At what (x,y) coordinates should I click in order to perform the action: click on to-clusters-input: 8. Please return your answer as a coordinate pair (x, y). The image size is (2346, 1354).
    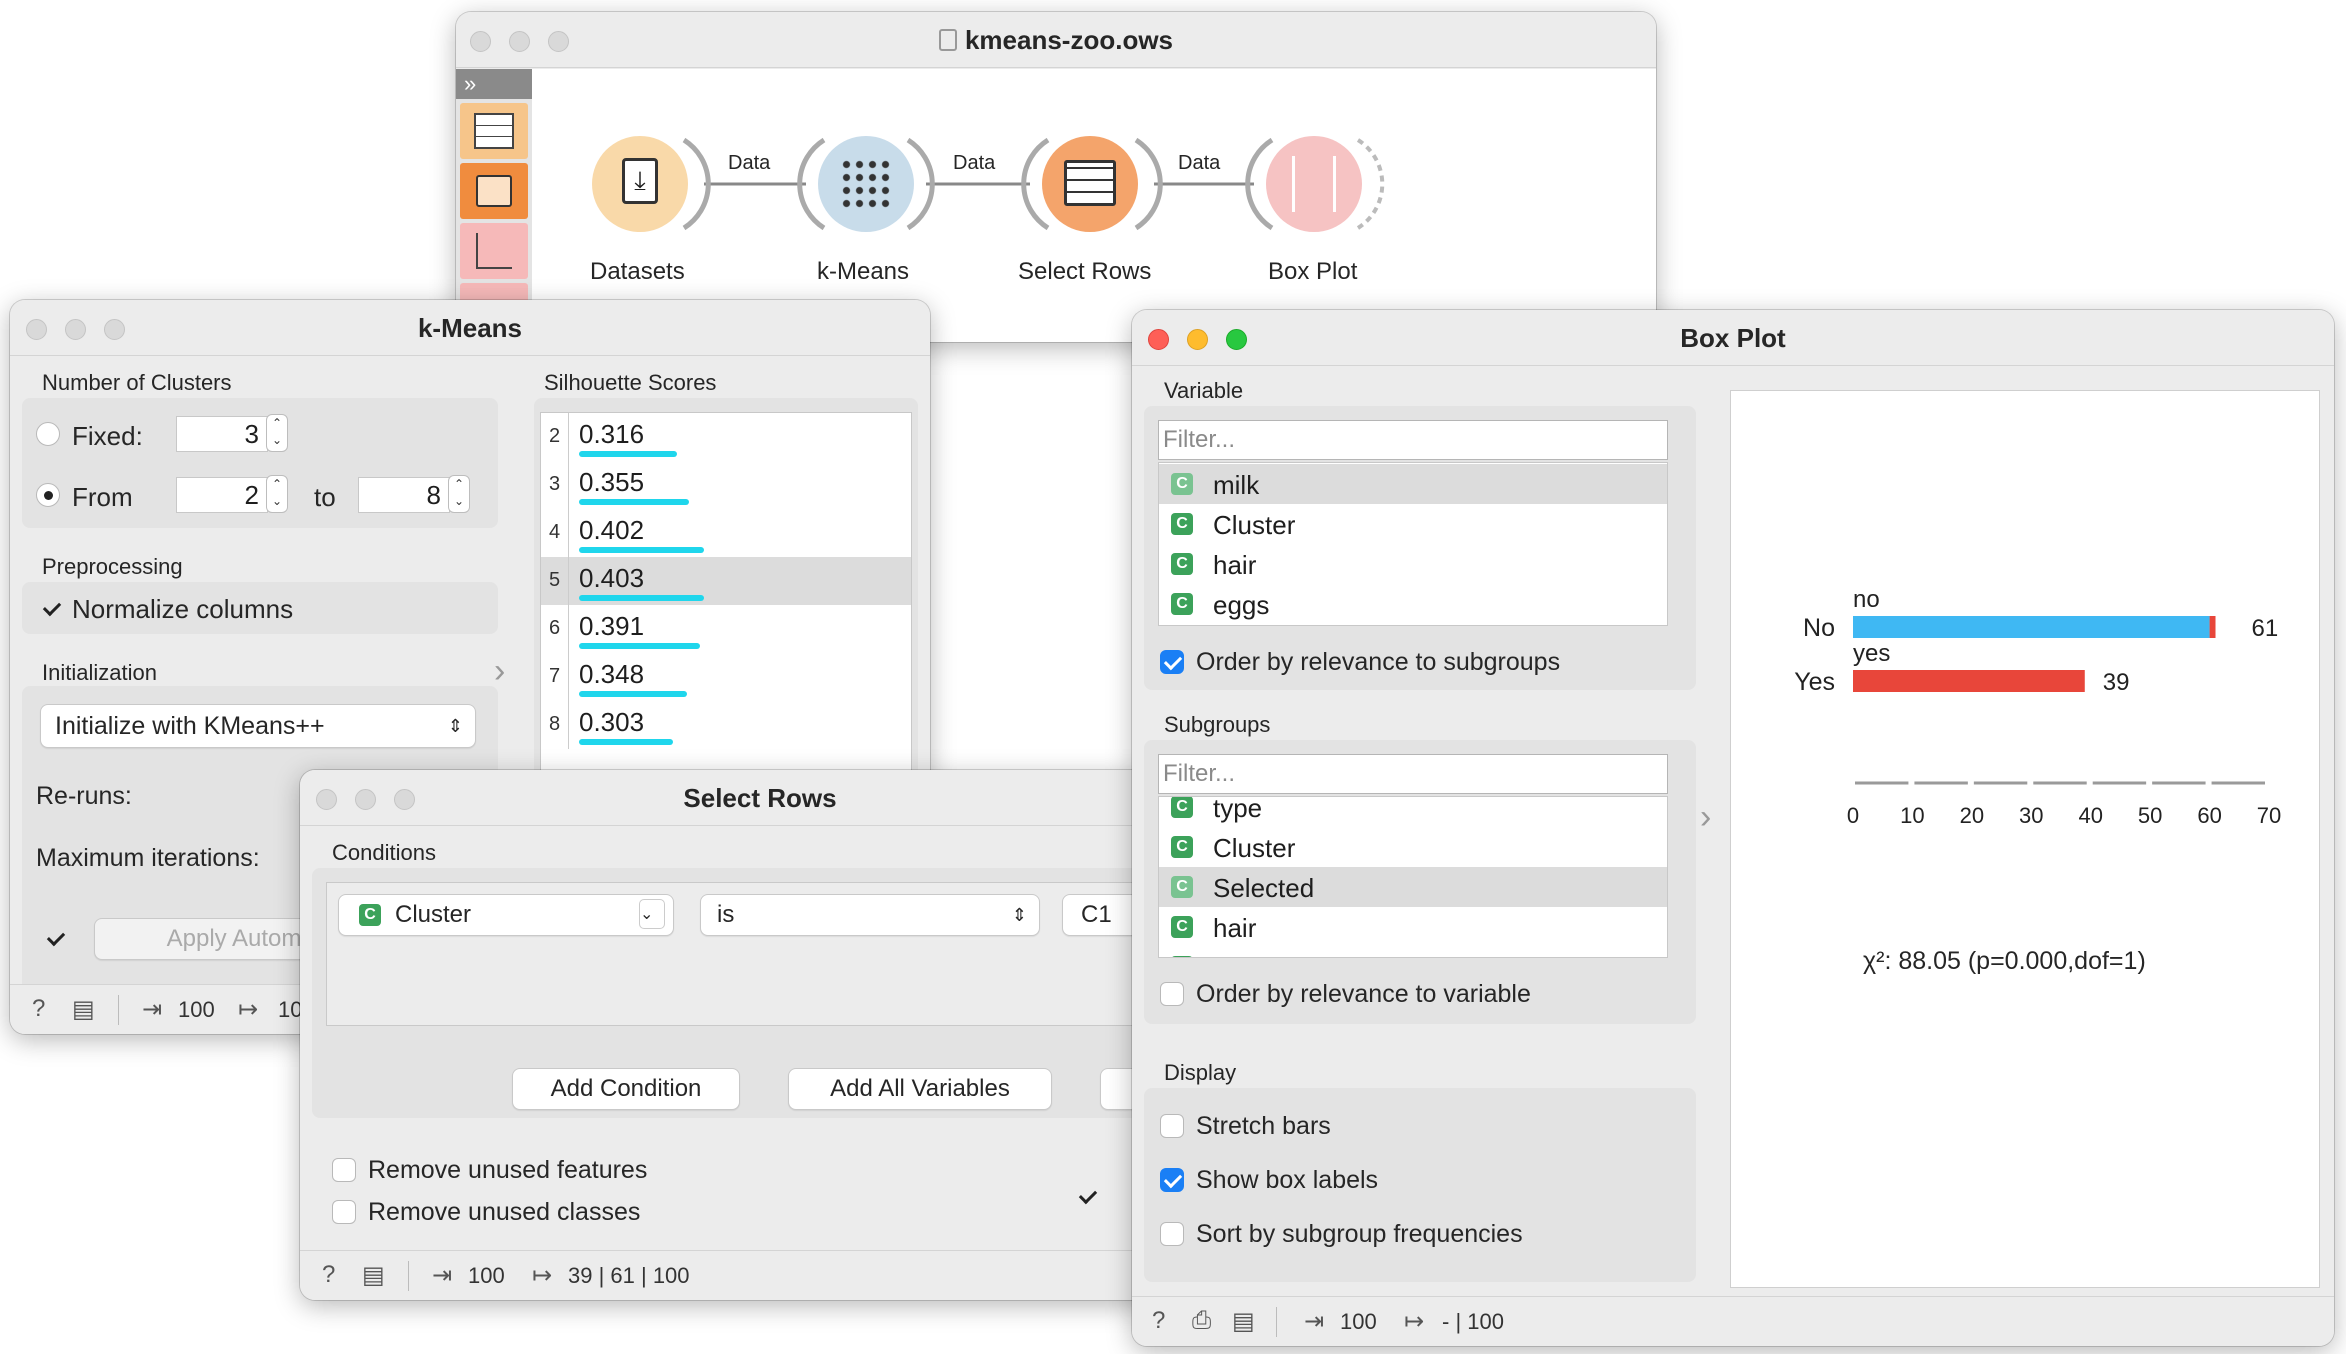
    Looking at the image, I should click on (404, 495).